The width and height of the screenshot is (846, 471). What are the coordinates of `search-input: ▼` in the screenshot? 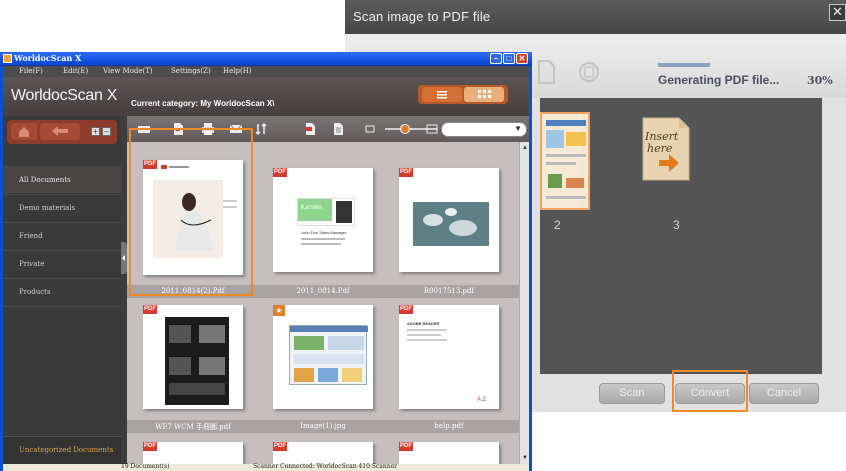 It's located at (484, 129).